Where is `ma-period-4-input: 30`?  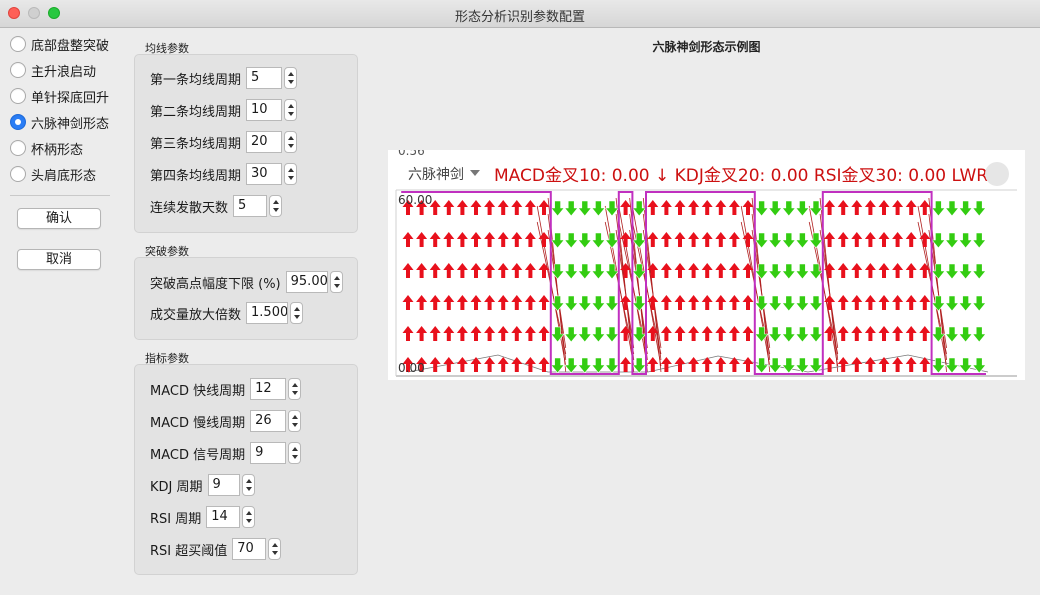 ma-period-4-input: 30 is located at coordinates (264, 174).